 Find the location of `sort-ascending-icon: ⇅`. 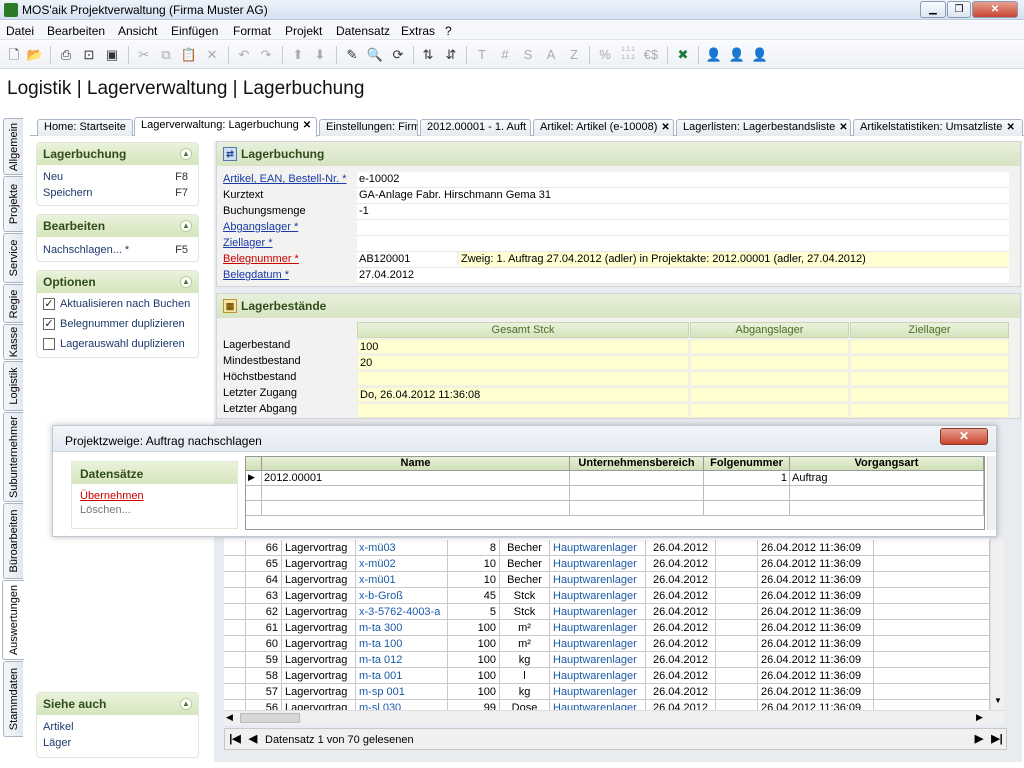

sort-ascending-icon: ⇅ is located at coordinates (428, 55).